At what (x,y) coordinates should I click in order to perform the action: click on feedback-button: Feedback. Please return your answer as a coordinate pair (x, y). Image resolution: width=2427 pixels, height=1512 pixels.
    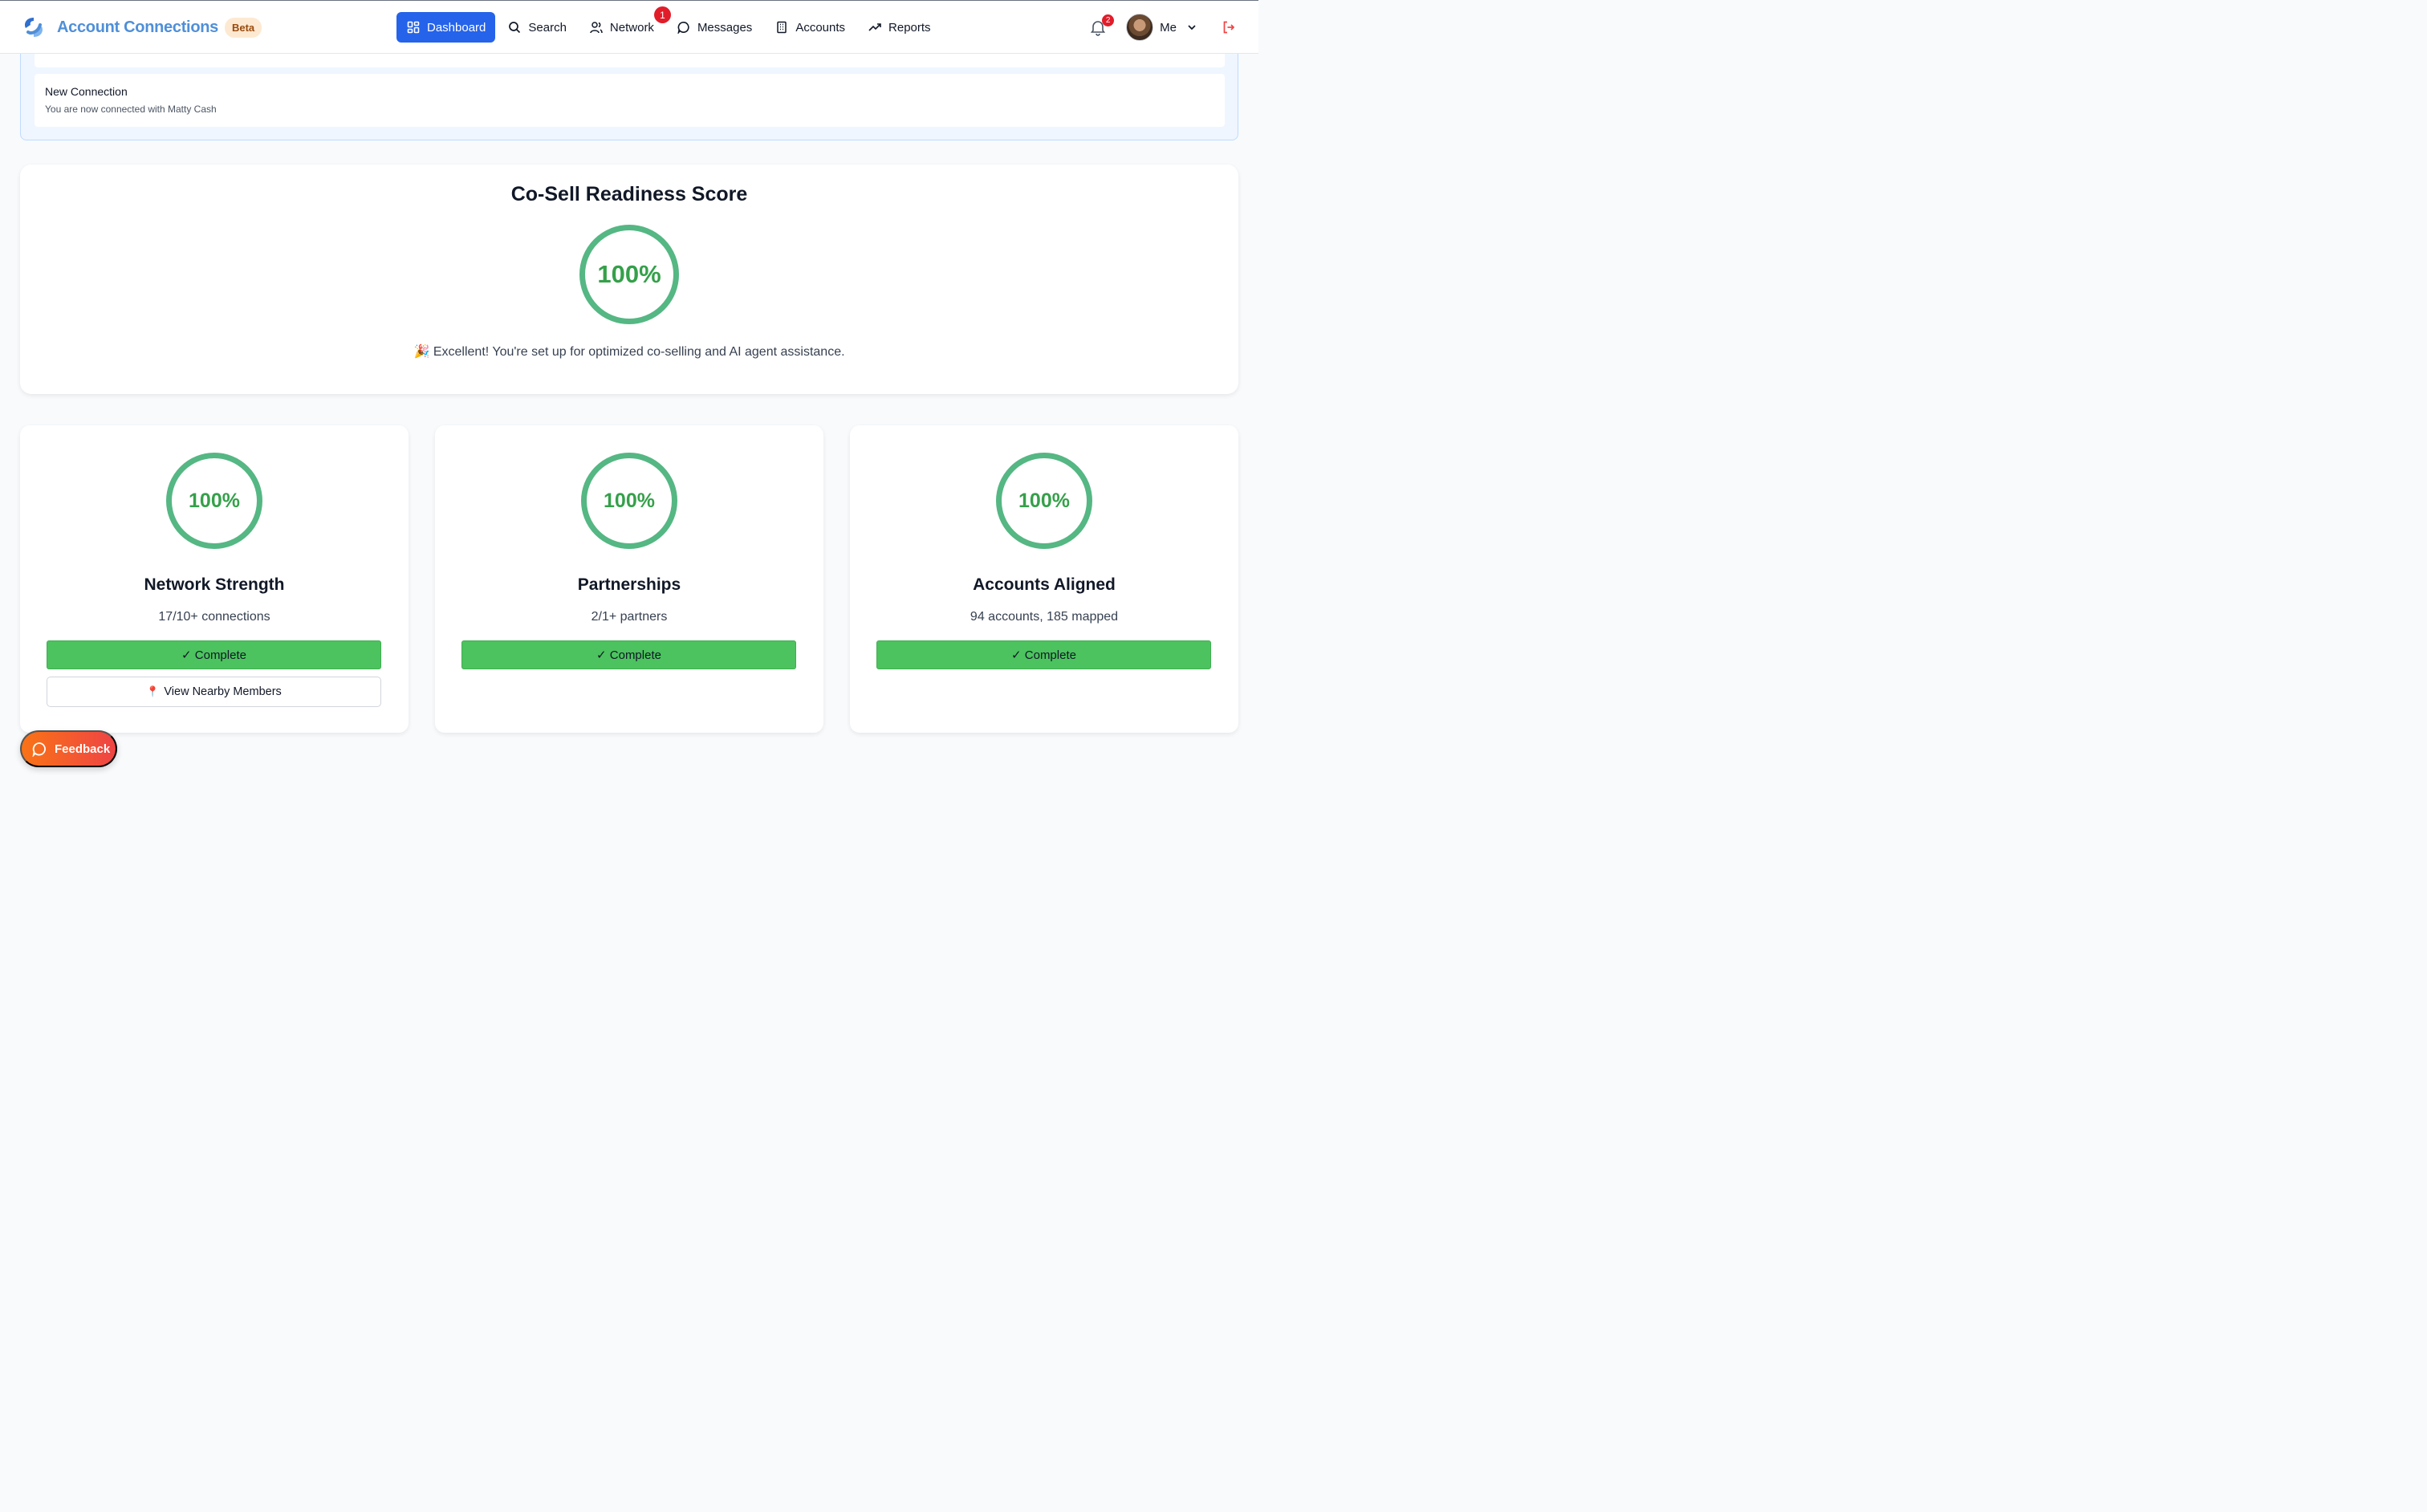
    Looking at the image, I should click on (68, 749).